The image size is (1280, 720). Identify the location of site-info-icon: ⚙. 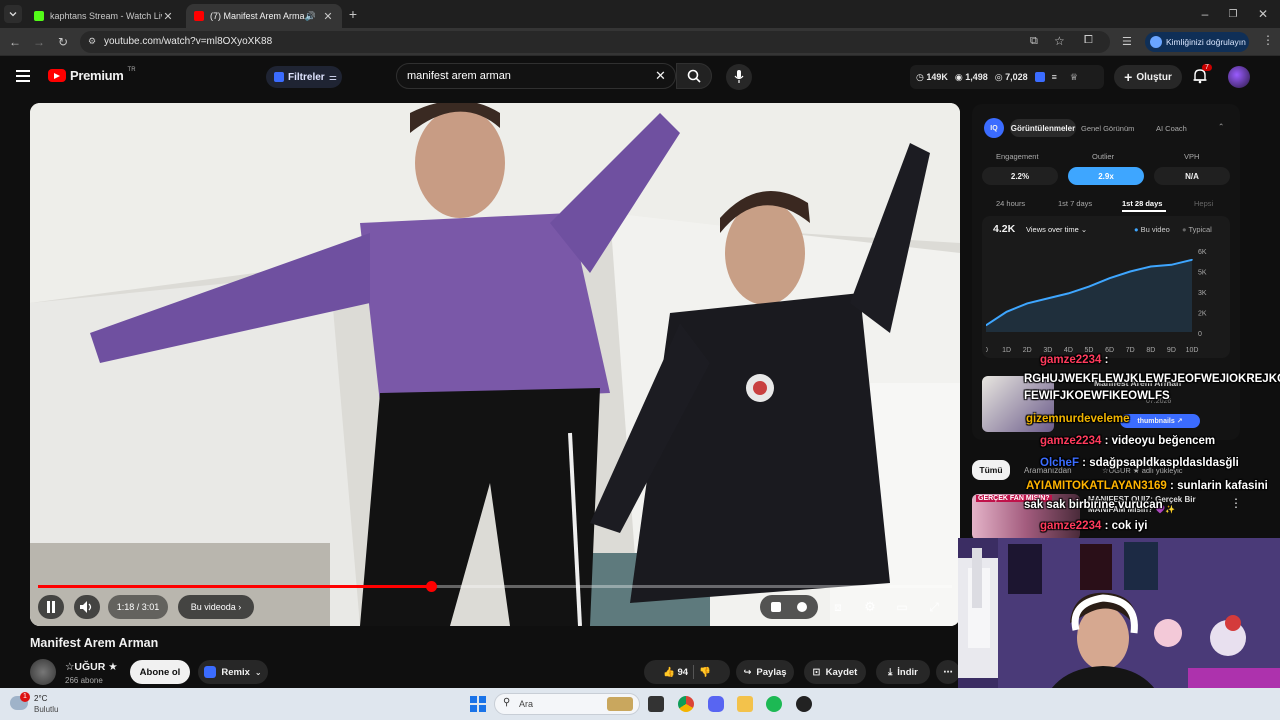
(92, 41).